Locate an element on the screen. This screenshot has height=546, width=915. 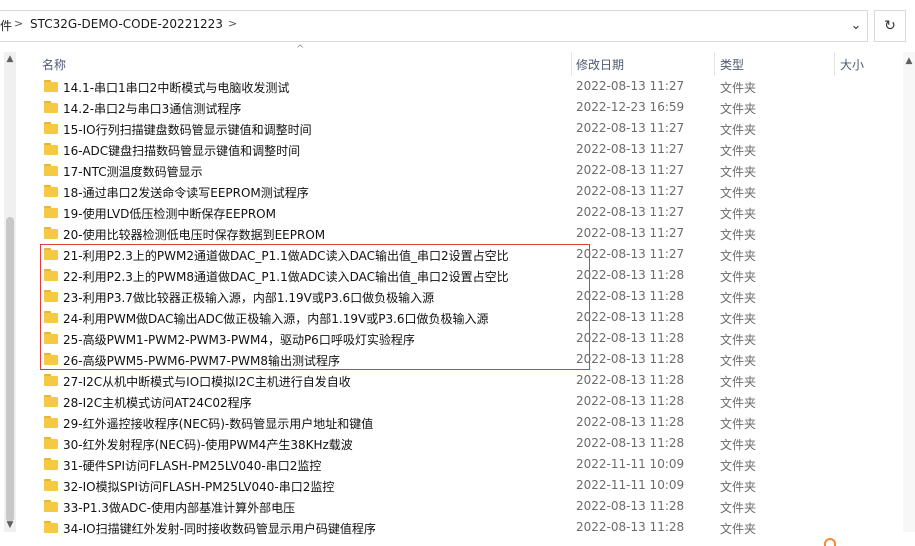
file-name: 17-NTC测温度数码管显示 is located at coordinates (133, 171).